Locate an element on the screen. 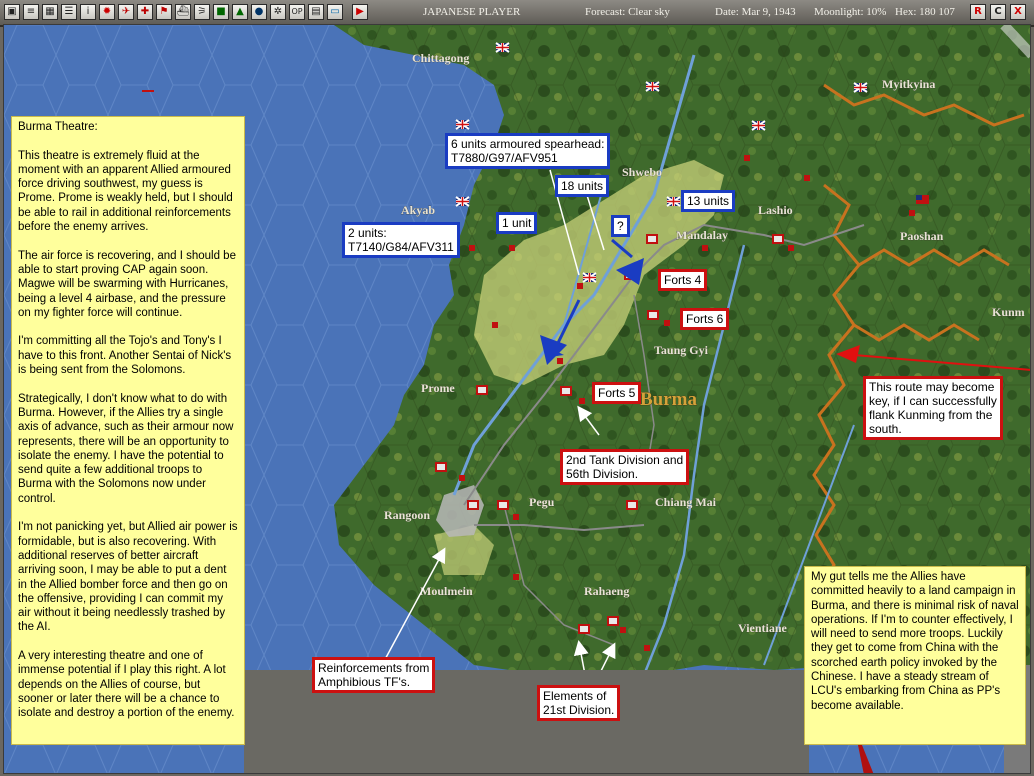  play-icon: ▶ is located at coordinates (360, 12).